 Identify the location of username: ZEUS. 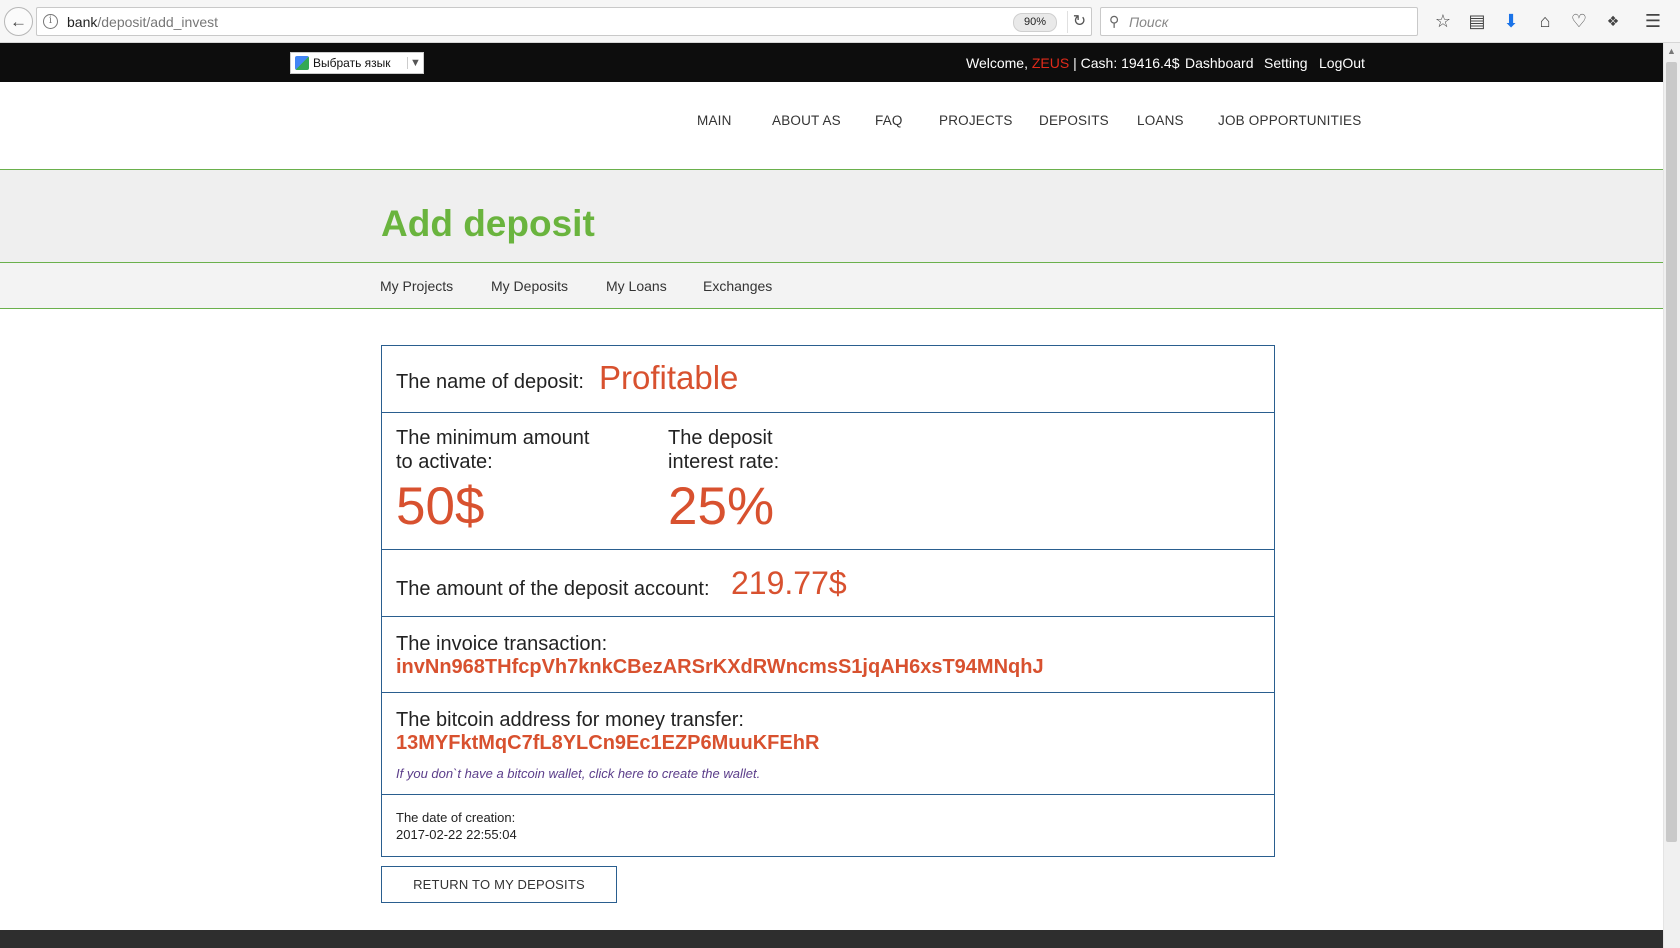
(1050, 63).